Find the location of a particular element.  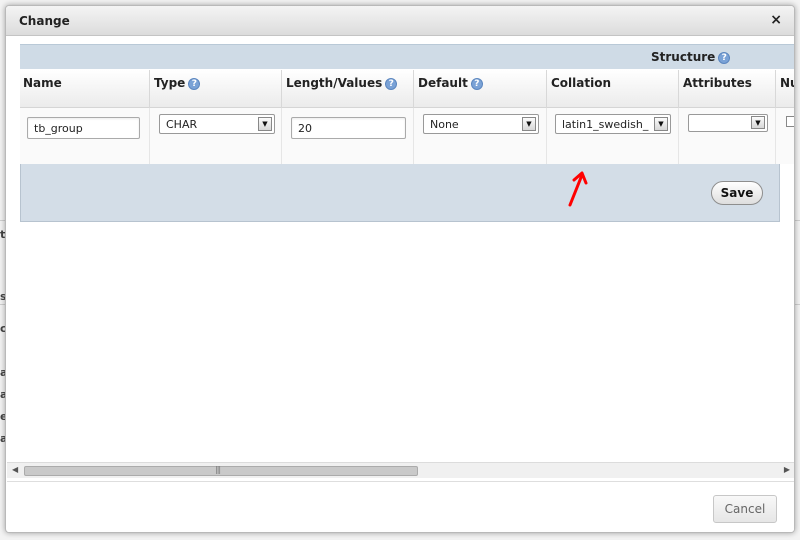

length-values-input: 20 is located at coordinates (348, 128).